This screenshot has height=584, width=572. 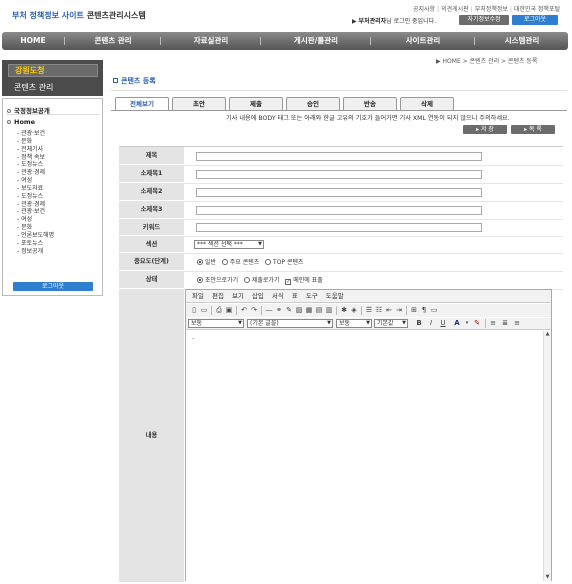 I want to click on sidebar-logout-button: 로그아웃, so click(x=53, y=286).